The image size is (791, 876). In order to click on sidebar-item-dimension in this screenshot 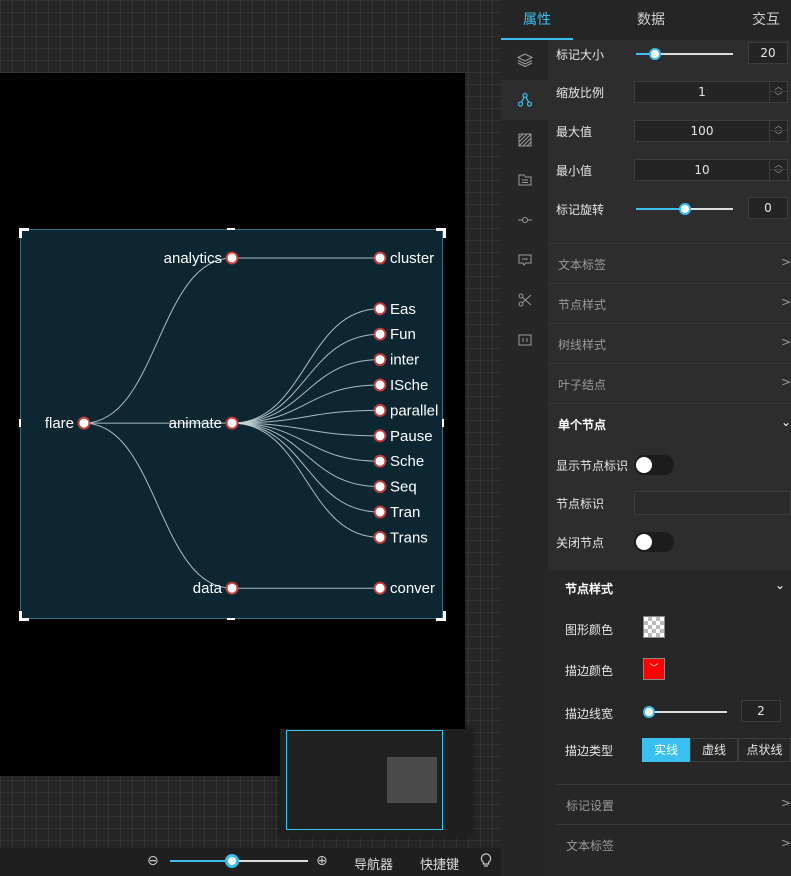, I will do `click(524, 340)`.